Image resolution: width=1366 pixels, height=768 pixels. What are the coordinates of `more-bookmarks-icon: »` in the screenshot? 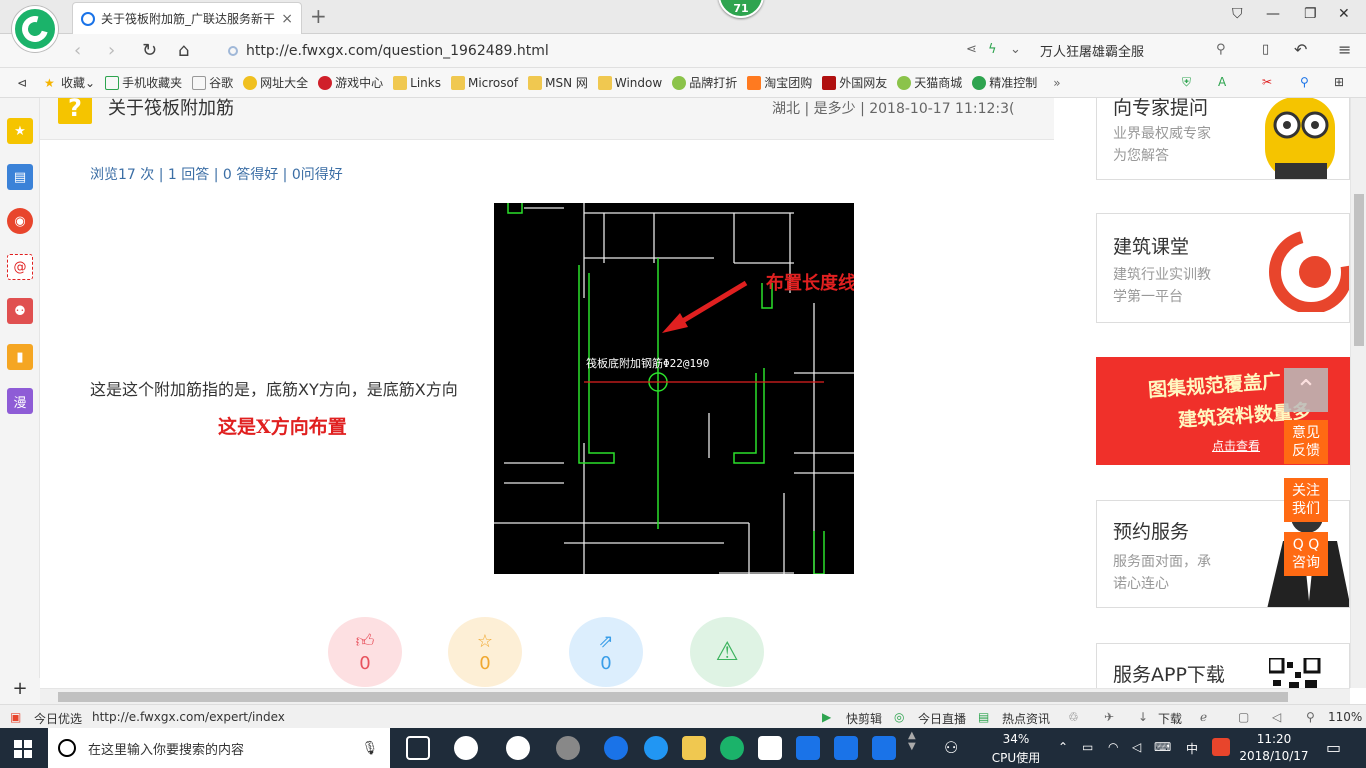 It's located at (1056, 83).